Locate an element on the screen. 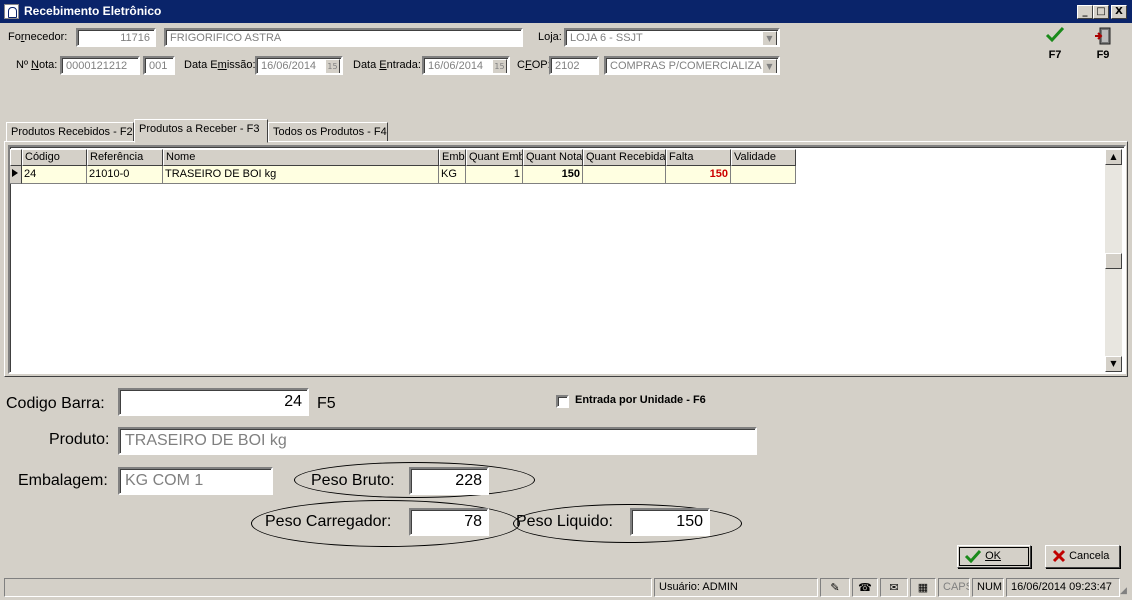 The width and height of the screenshot is (1132, 600). scroll-up-icon: ▲ is located at coordinates (1113, 157).